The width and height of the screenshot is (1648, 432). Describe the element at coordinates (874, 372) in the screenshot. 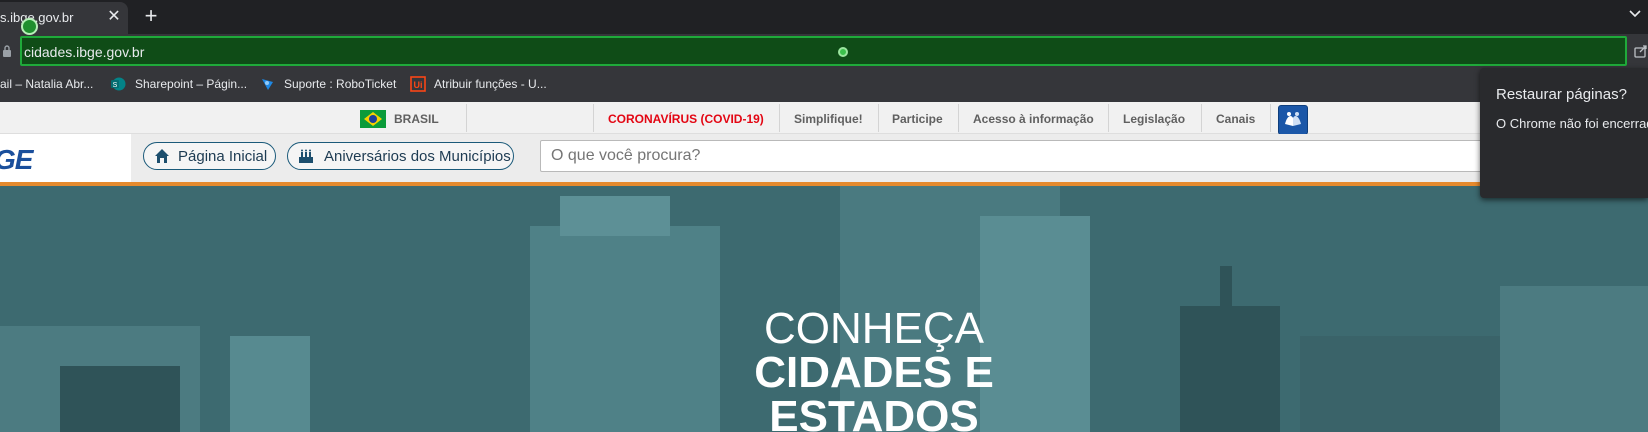

I see `hero-title-line2: CIDADES E` at that location.